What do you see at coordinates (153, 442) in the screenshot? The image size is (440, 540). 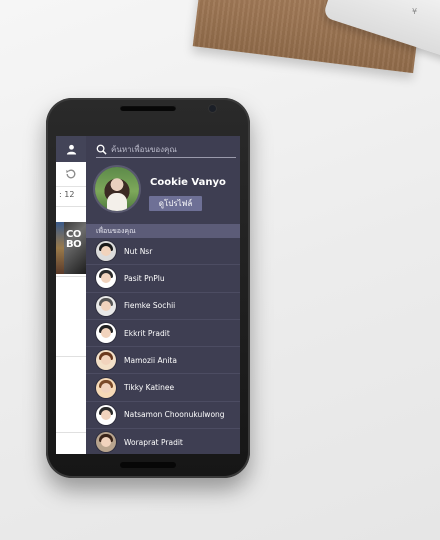 I see `friend-name: Woraprat Pradit` at bounding box center [153, 442].